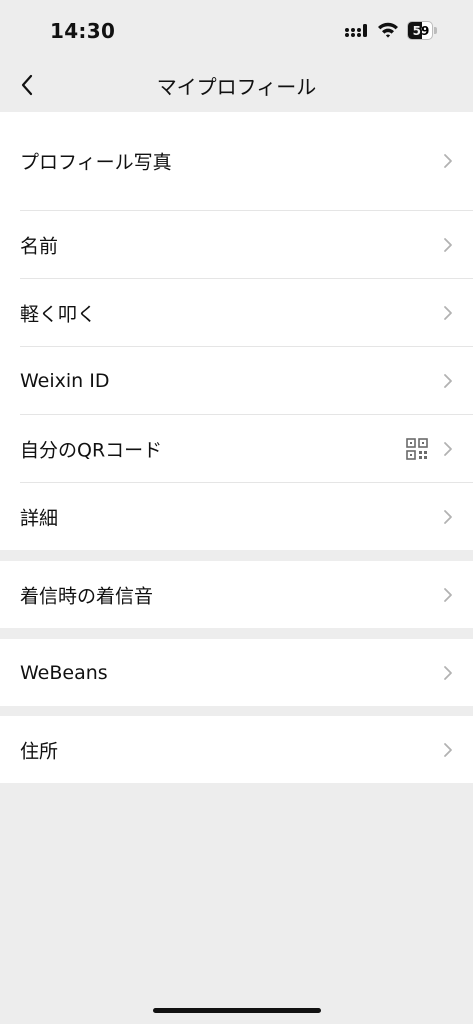  I want to click on row-label: WeBeans, so click(64, 672).